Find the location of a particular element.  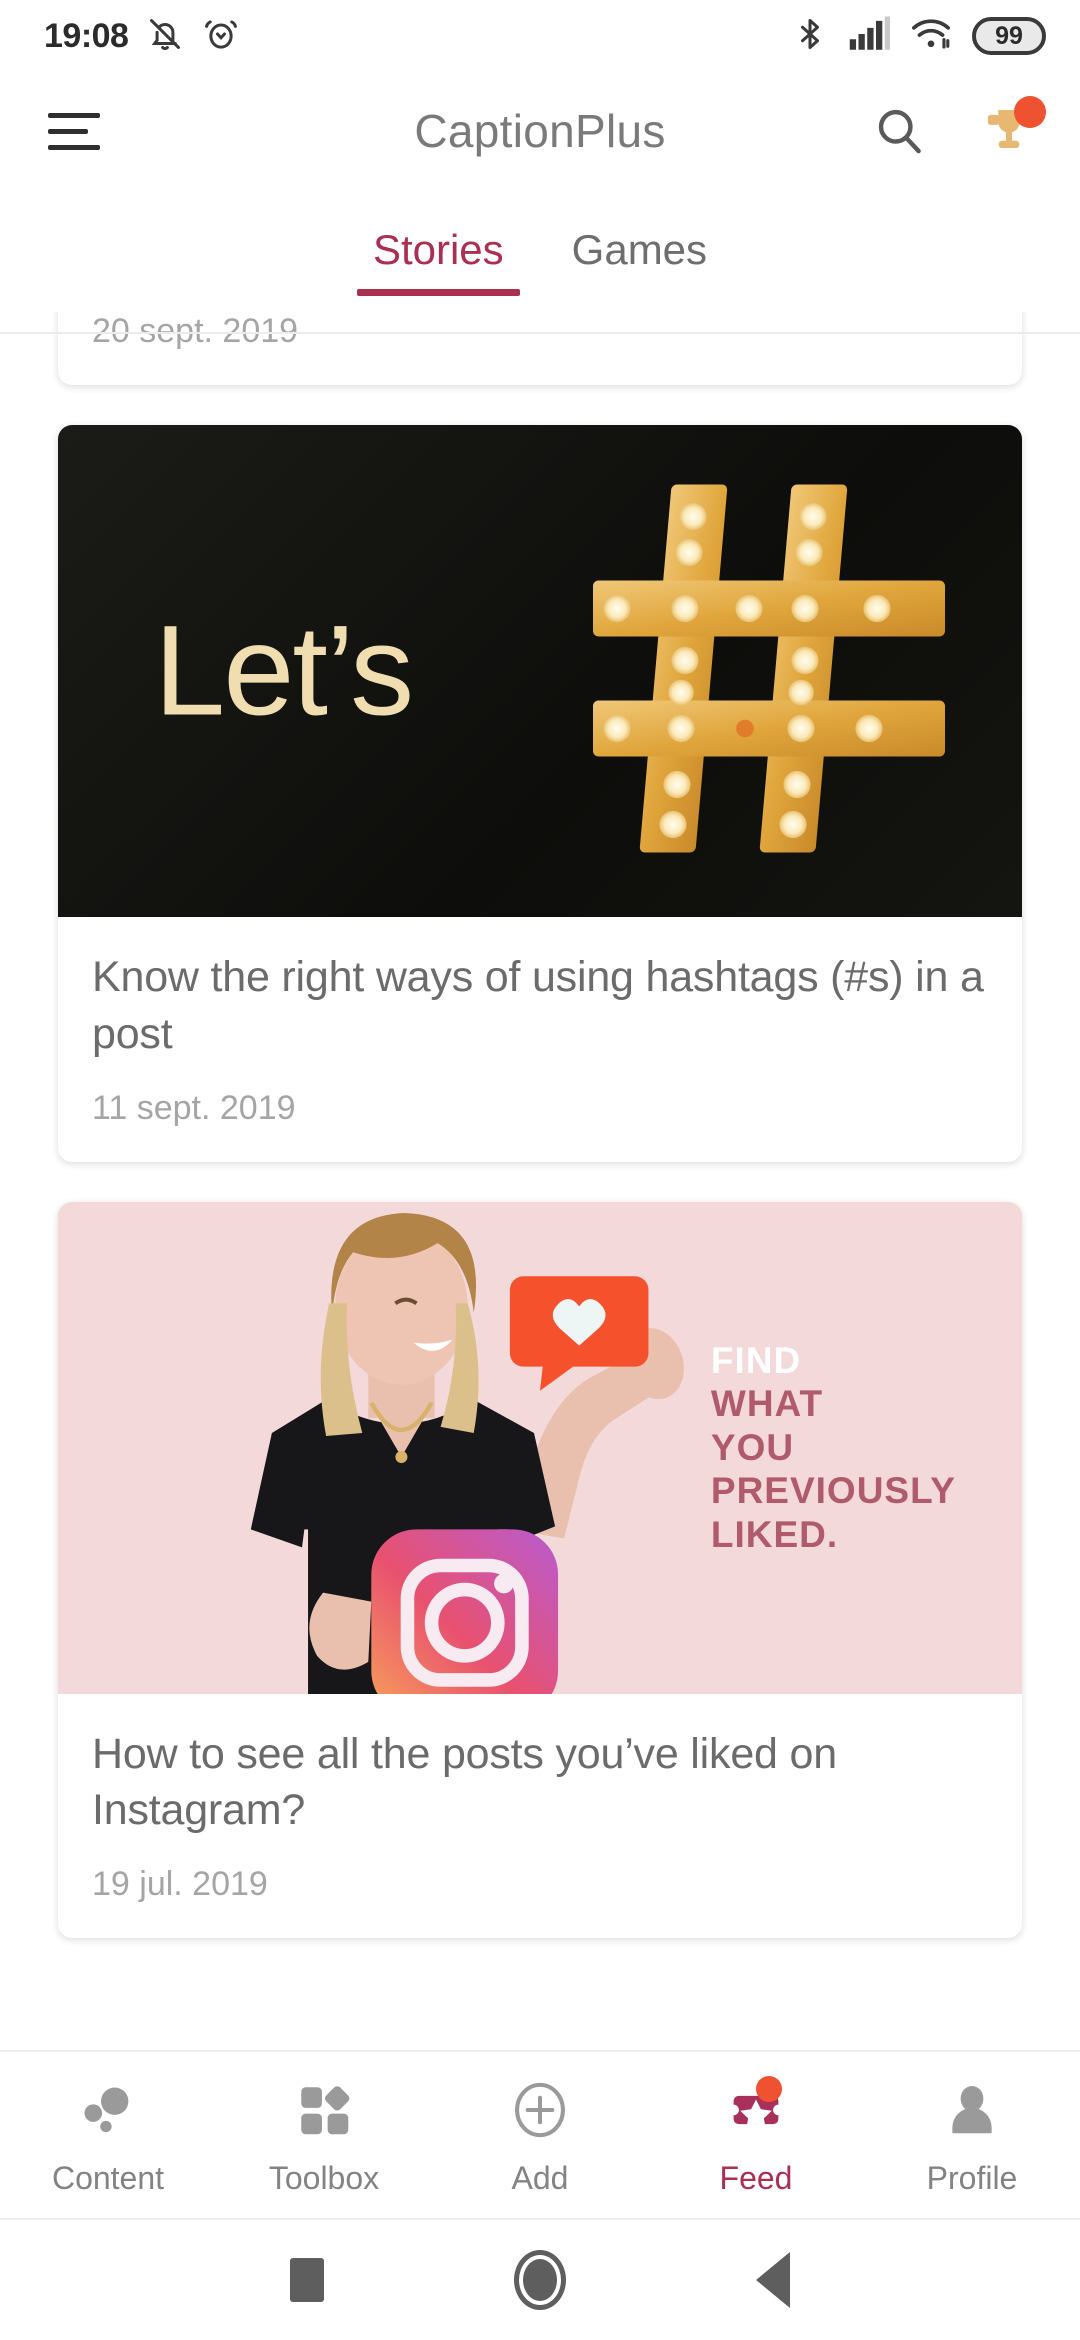

tab-stories-label: Stories is located at coordinates (438, 249).